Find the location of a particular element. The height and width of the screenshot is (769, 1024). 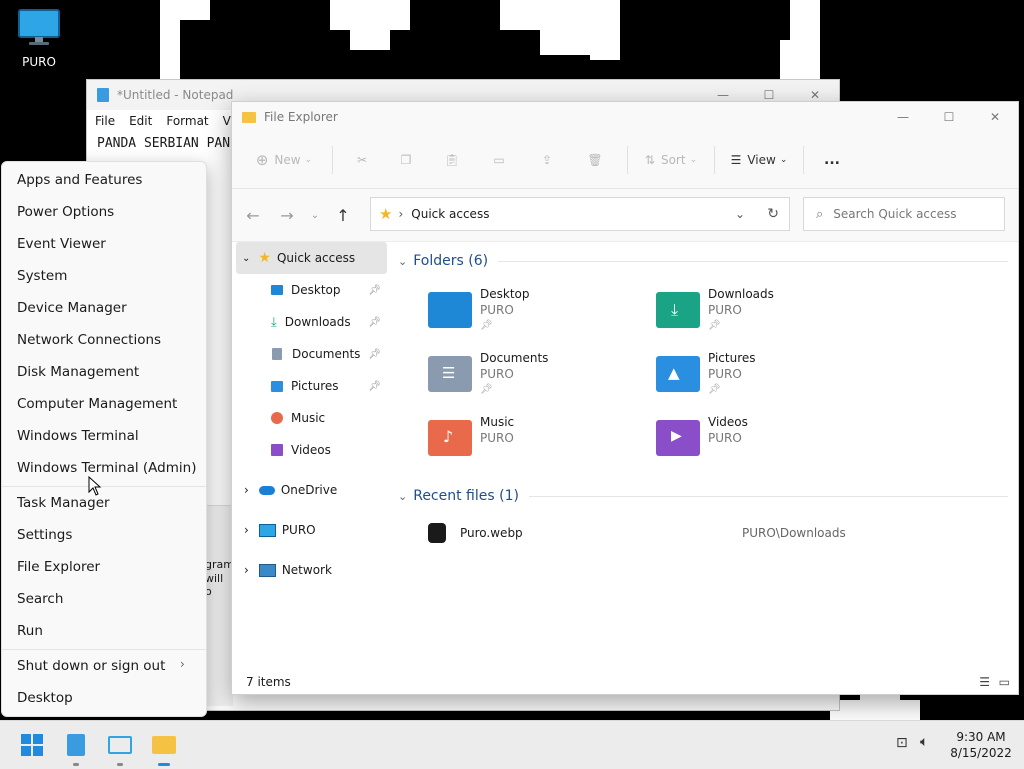

folder-tile-downloads: ⤓ Downloads PURO 📌︎ is located at coordinates (766, 315).